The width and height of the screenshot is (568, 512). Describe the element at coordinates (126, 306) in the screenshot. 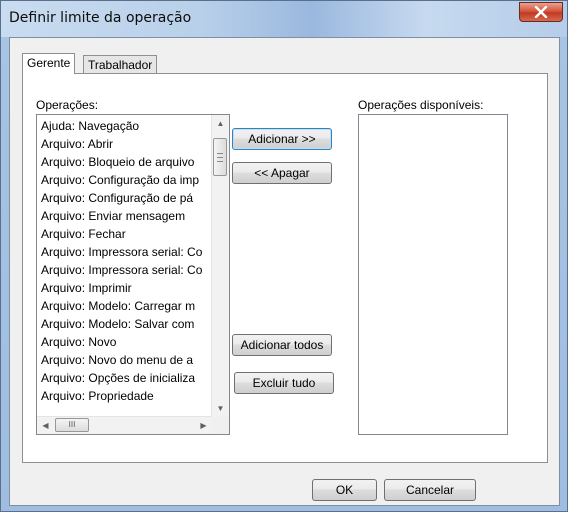

I see `list-item: Arquivo: Modelo: Carregar m` at that location.